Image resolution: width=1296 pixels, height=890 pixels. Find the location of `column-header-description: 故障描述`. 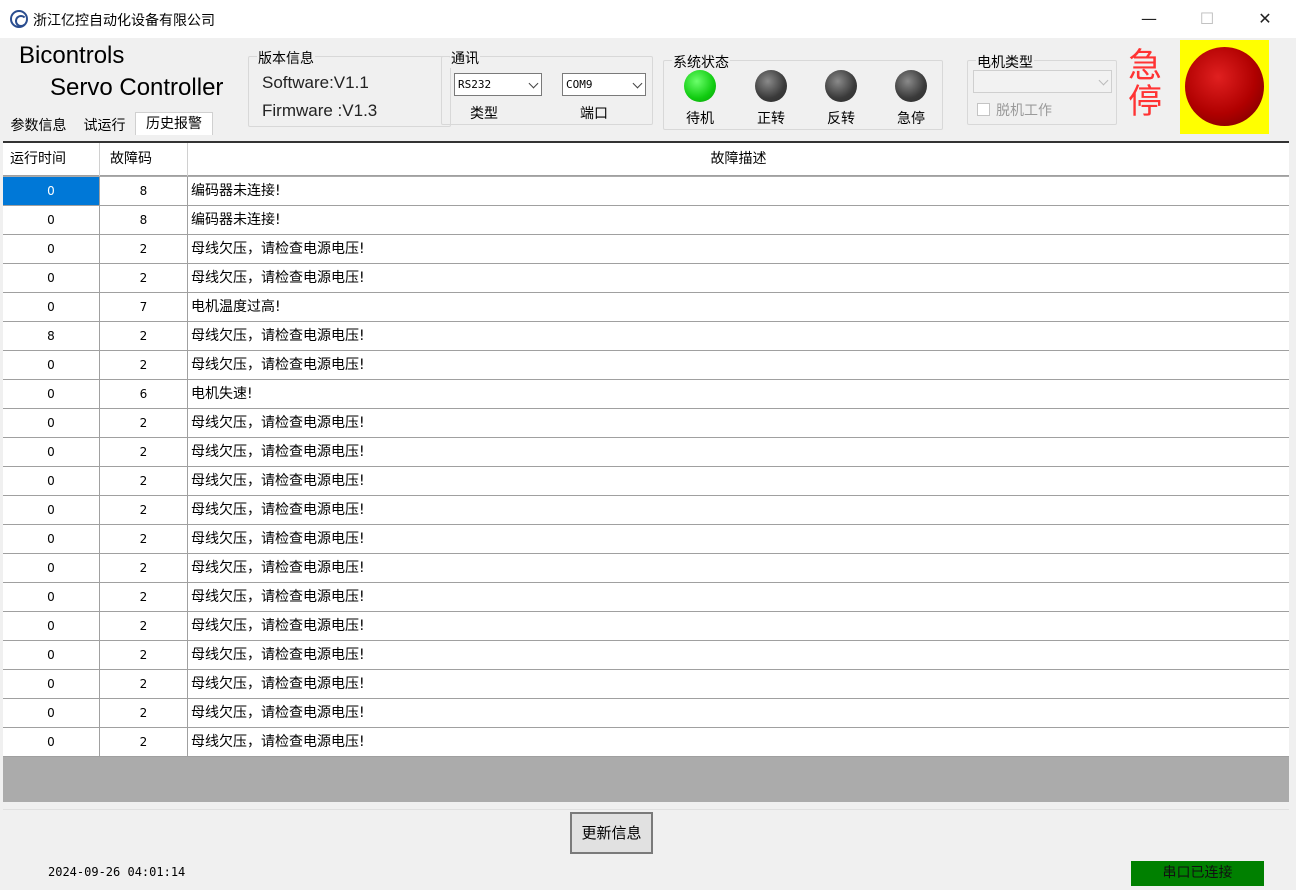

column-header-description: 故障描述 is located at coordinates (738, 159).